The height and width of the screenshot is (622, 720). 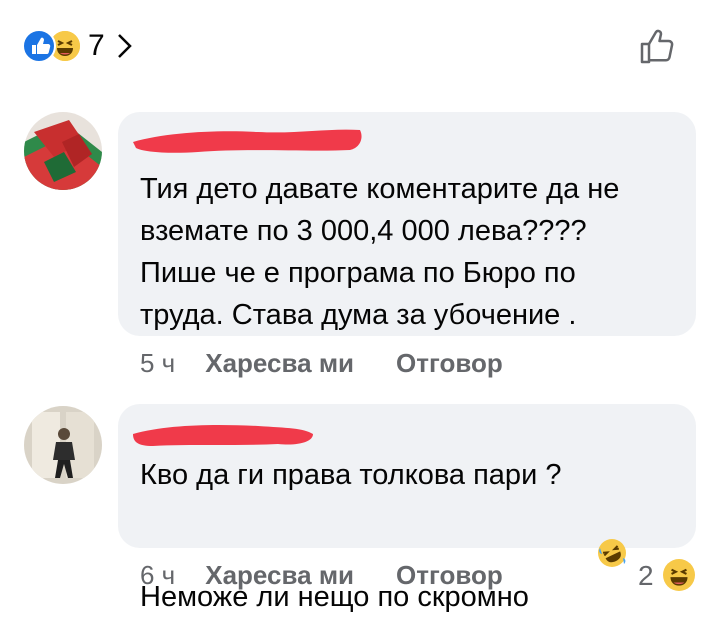 I want to click on comment-time: 6 ч, so click(x=157, y=575).